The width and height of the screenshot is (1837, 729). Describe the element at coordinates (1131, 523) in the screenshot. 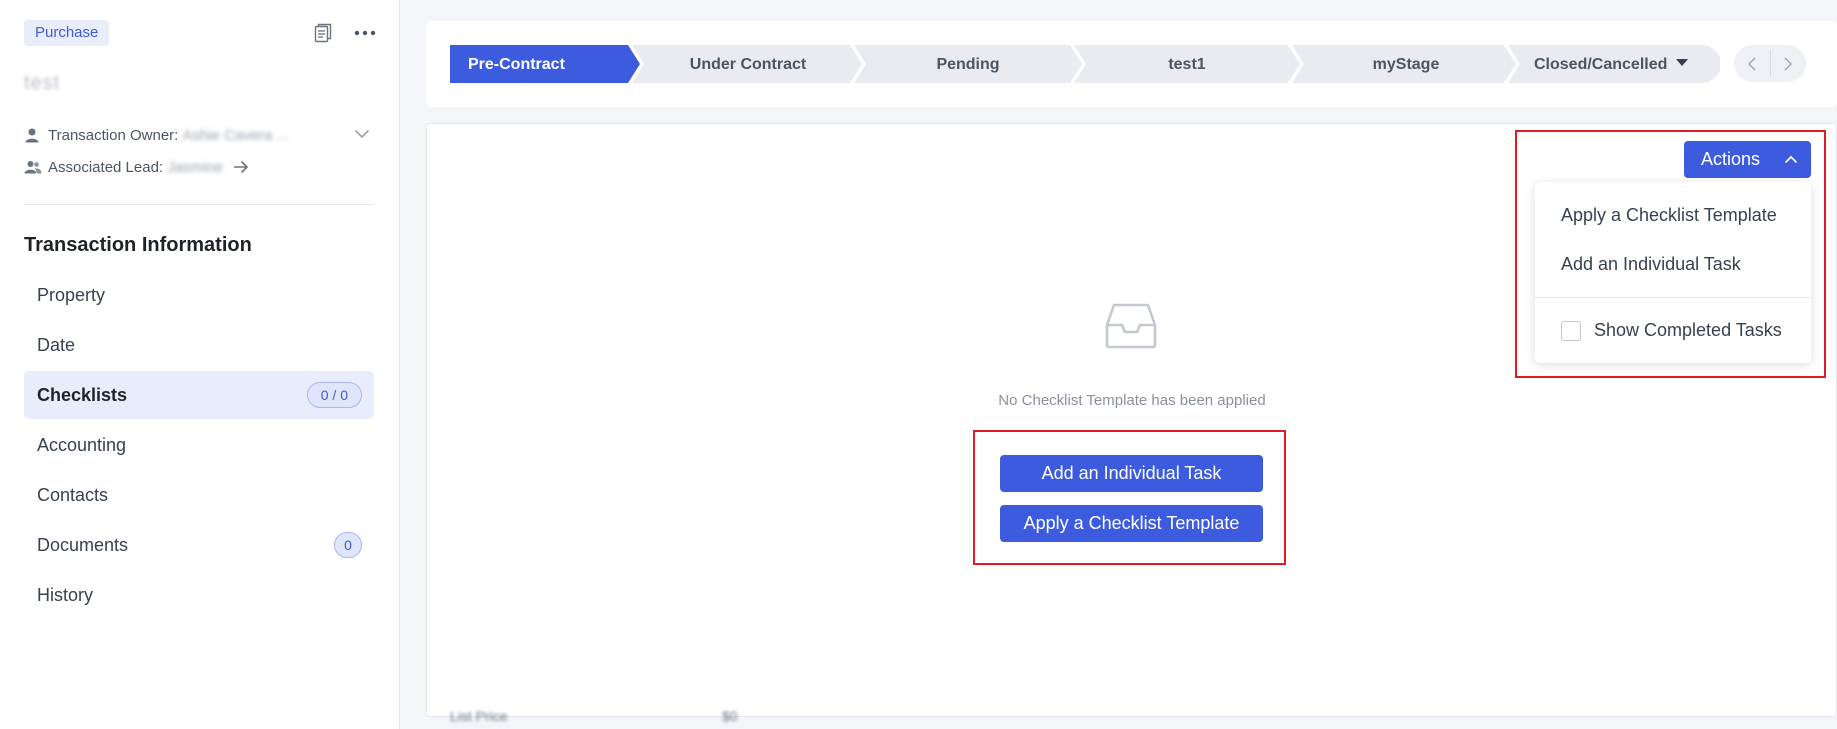

I see `apply-checklist-template-button: Apply a Checklist Template` at that location.